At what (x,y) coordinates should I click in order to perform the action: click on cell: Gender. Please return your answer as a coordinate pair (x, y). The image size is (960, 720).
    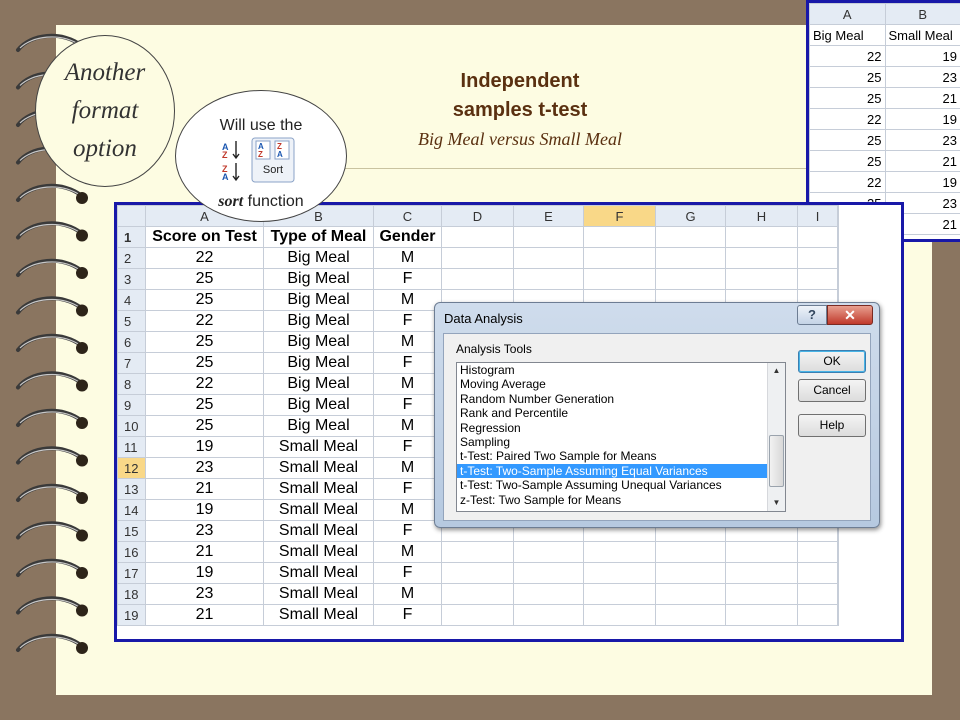
    Looking at the image, I should click on (407, 237).